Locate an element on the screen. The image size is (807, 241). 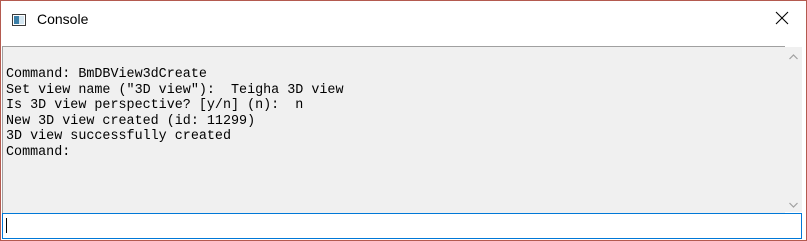
output-line: Is 3D view perspective? [y/n] (n): n is located at coordinates (155, 106).